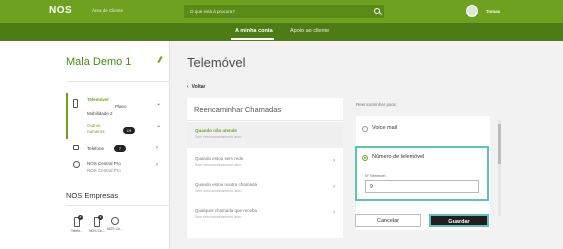 This screenshot has height=249, width=563. I want to click on active-tab-indicator, so click(252, 39).